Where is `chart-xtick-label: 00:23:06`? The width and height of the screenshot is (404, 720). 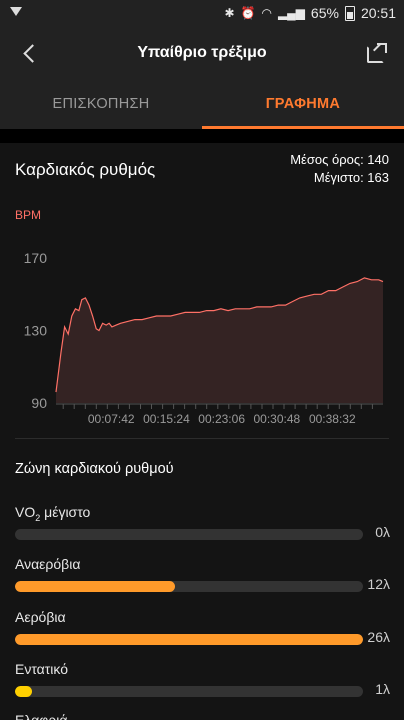
chart-xtick-label: 00:23:06 is located at coordinates (221, 419).